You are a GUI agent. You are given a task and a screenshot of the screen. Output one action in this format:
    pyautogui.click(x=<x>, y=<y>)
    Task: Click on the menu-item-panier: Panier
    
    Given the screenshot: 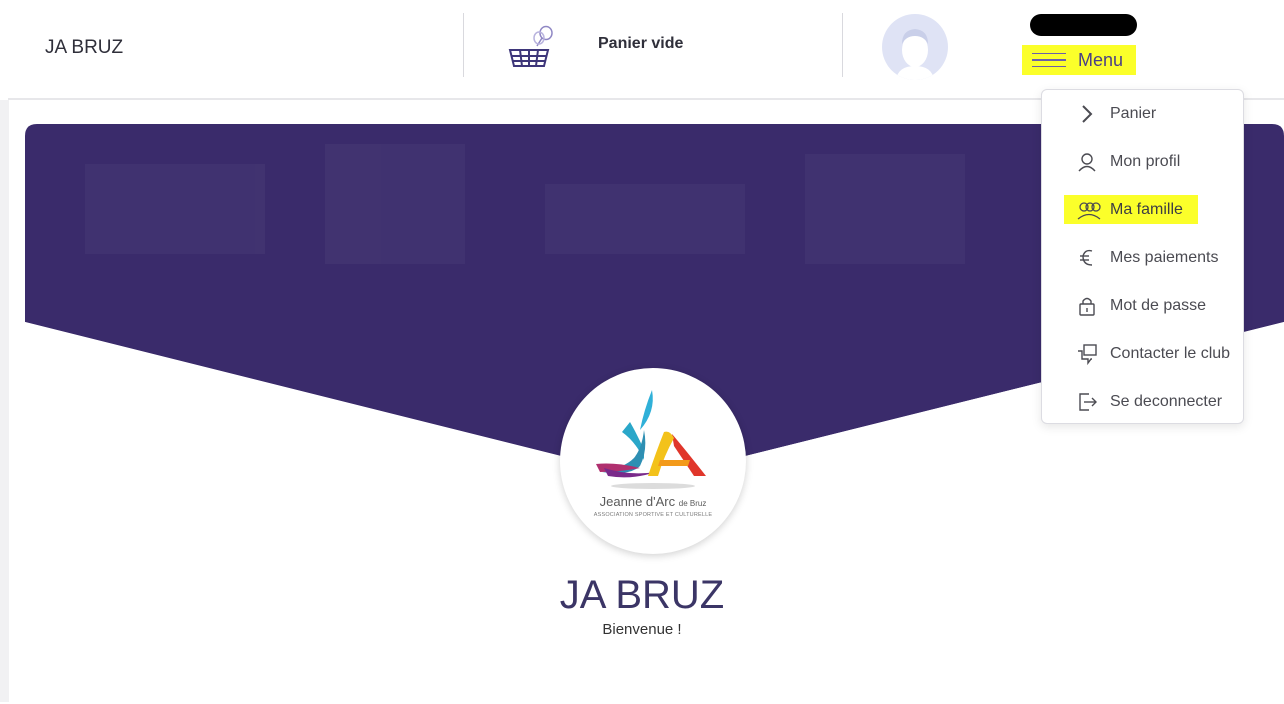 What is the action you would take?
    pyautogui.click(x=1142, y=114)
    